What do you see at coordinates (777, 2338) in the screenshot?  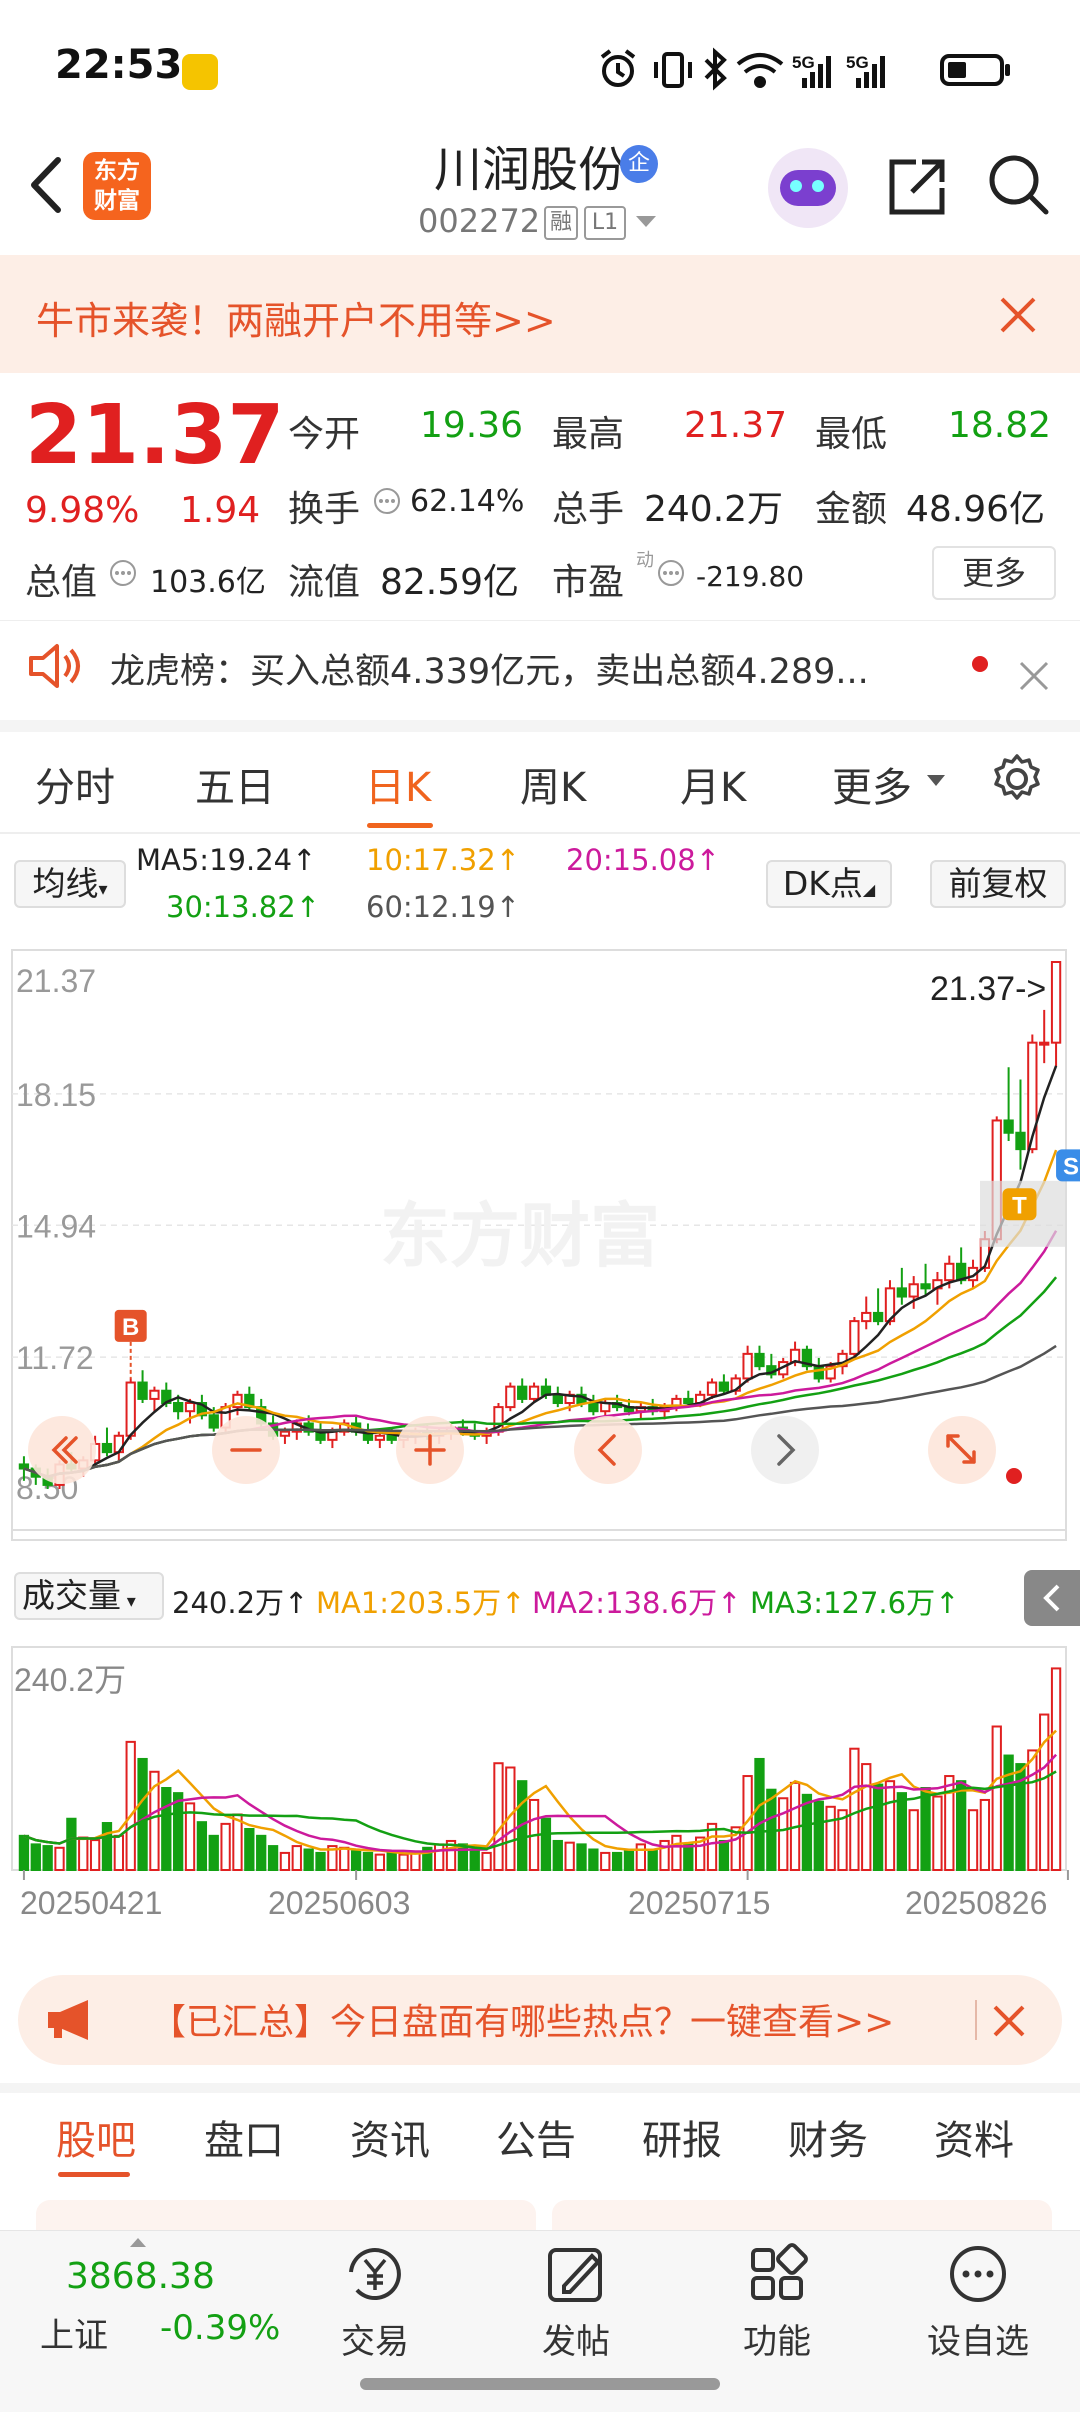 I see `nav-functions-label: 功能` at bounding box center [777, 2338].